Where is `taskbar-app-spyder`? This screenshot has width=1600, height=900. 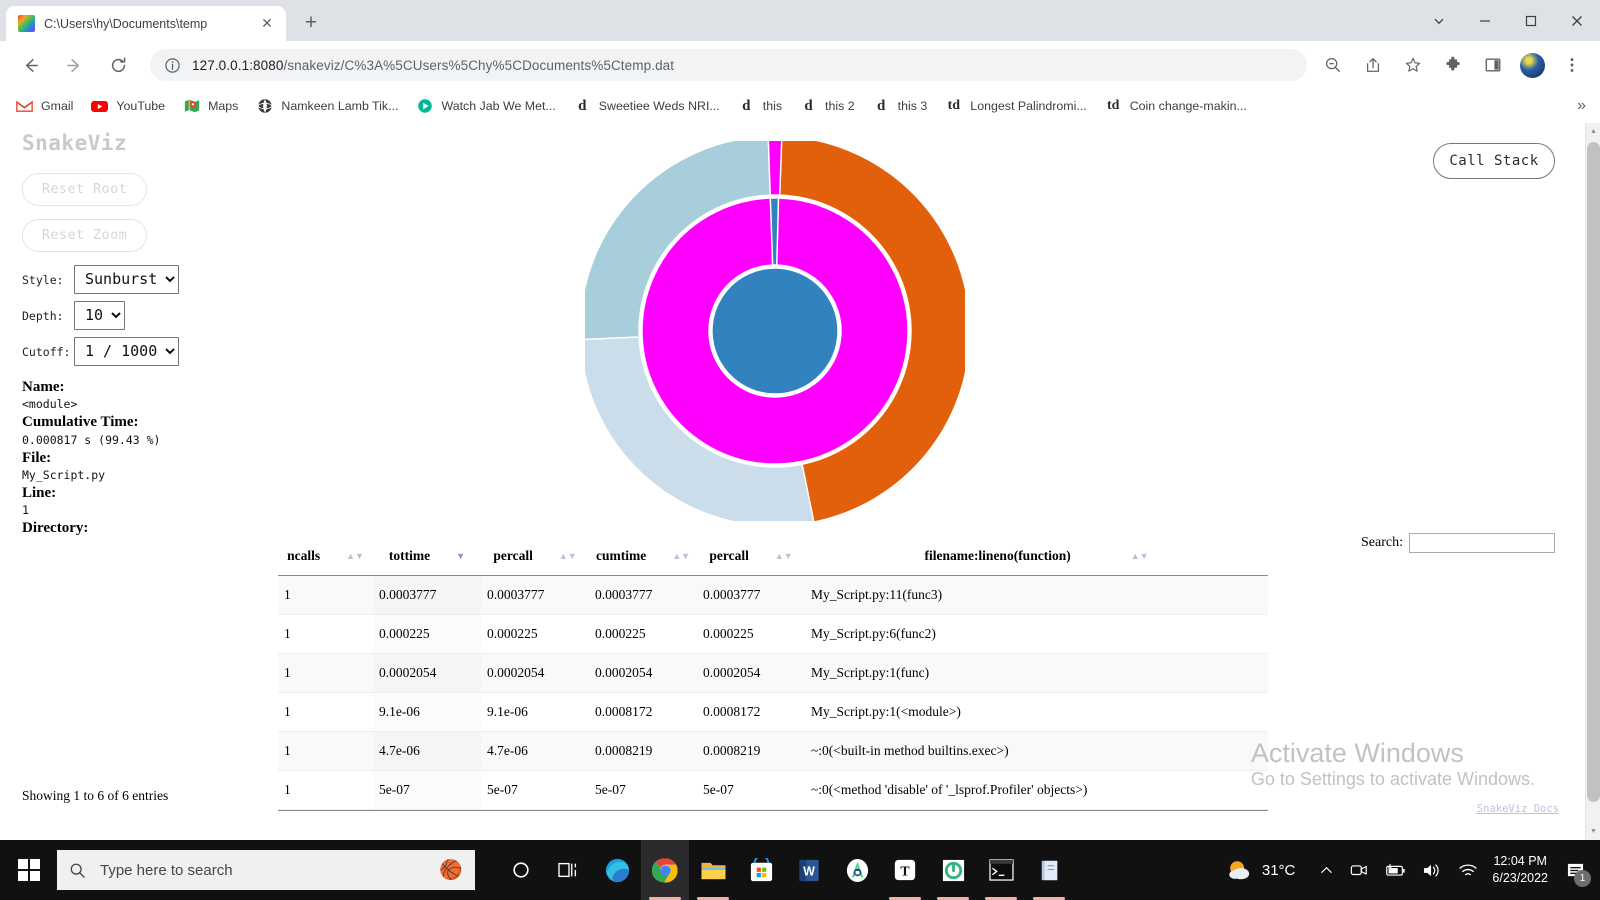 taskbar-app-spyder is located at coordinates (953, 870).